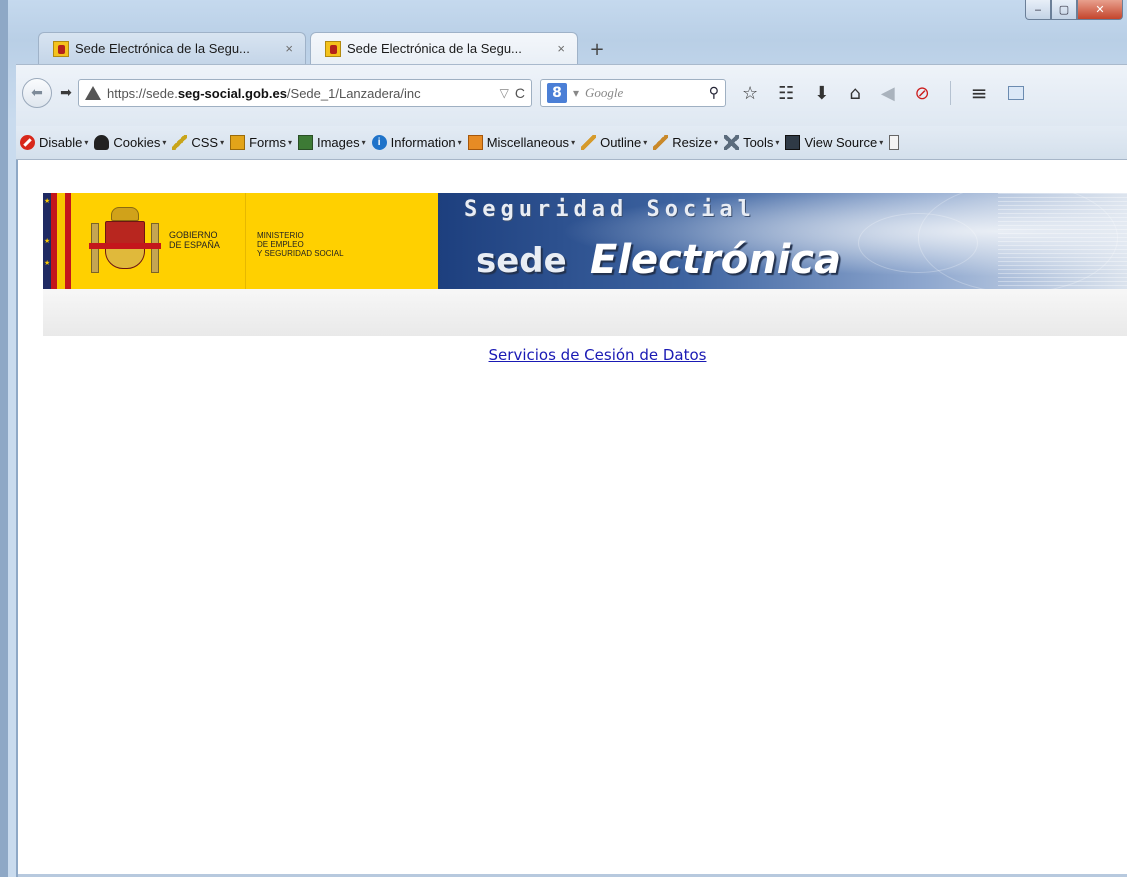 This screenshot has width=1127, height=877. Describe the element at coordinates (661, 142) in the screenshot. I see `resize-icon` at that location.